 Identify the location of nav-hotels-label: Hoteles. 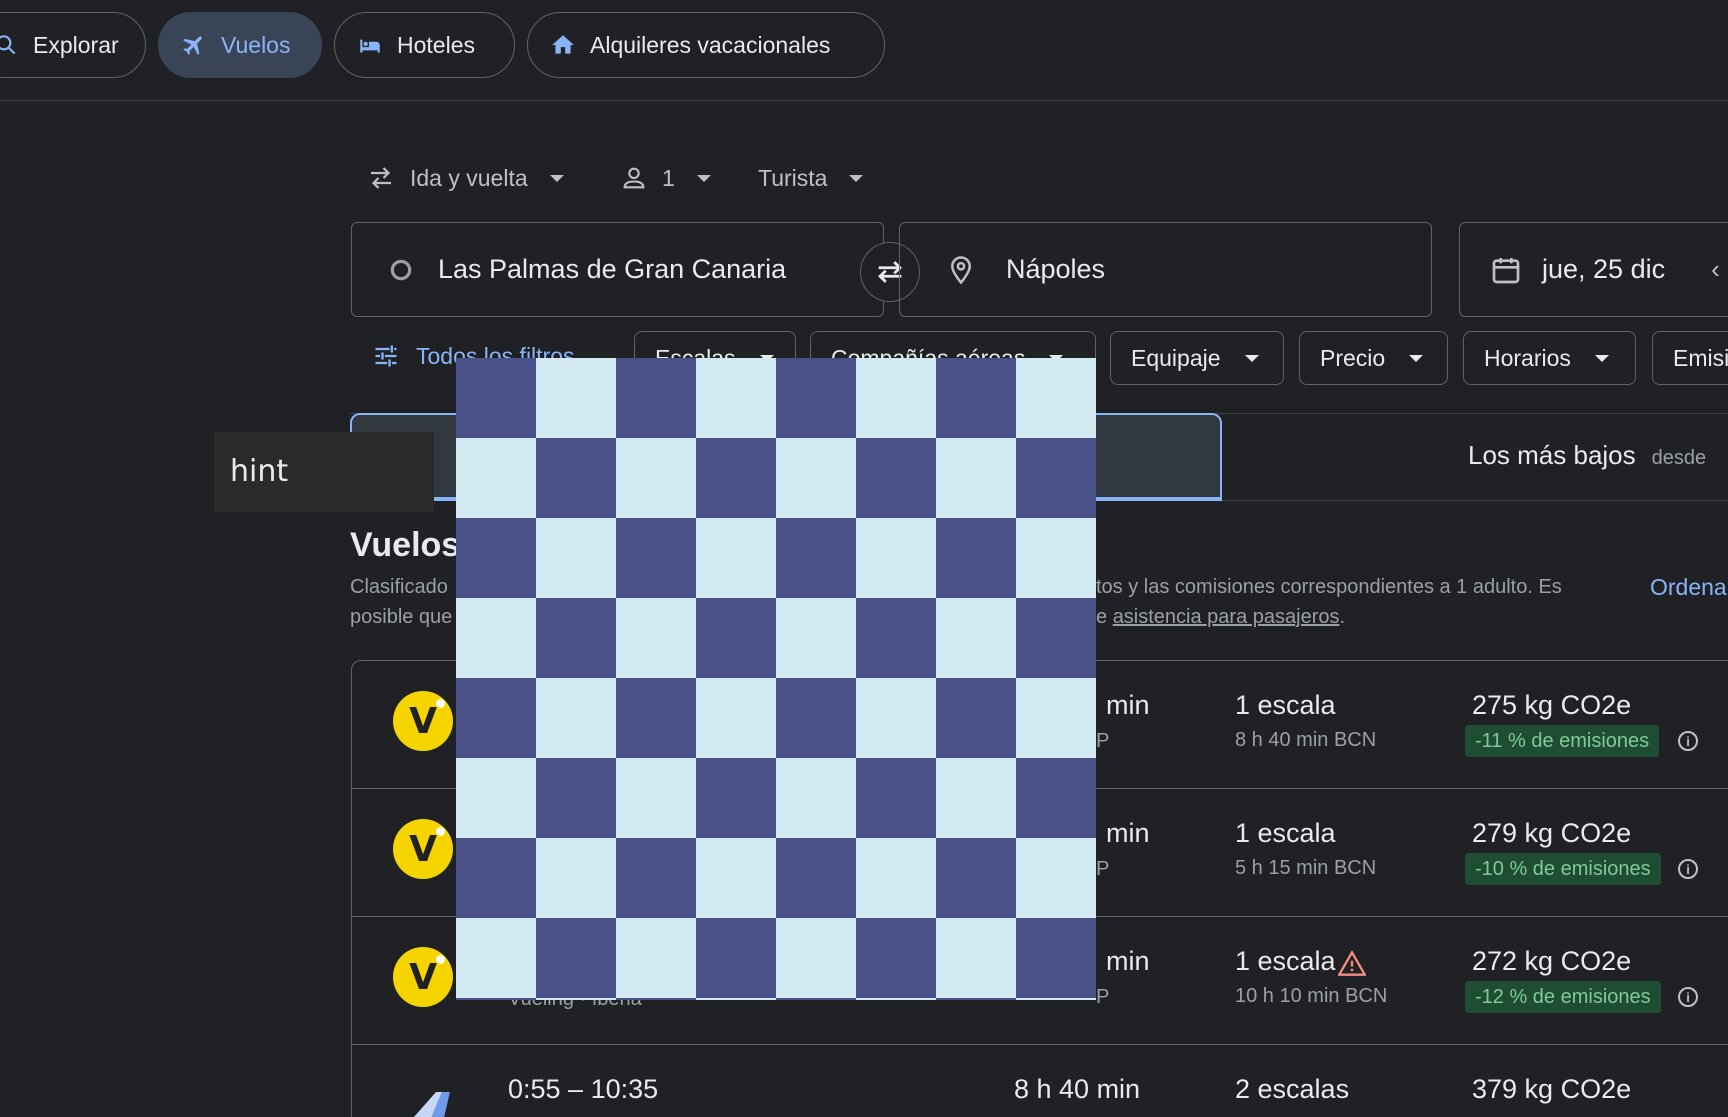
(436, 44).